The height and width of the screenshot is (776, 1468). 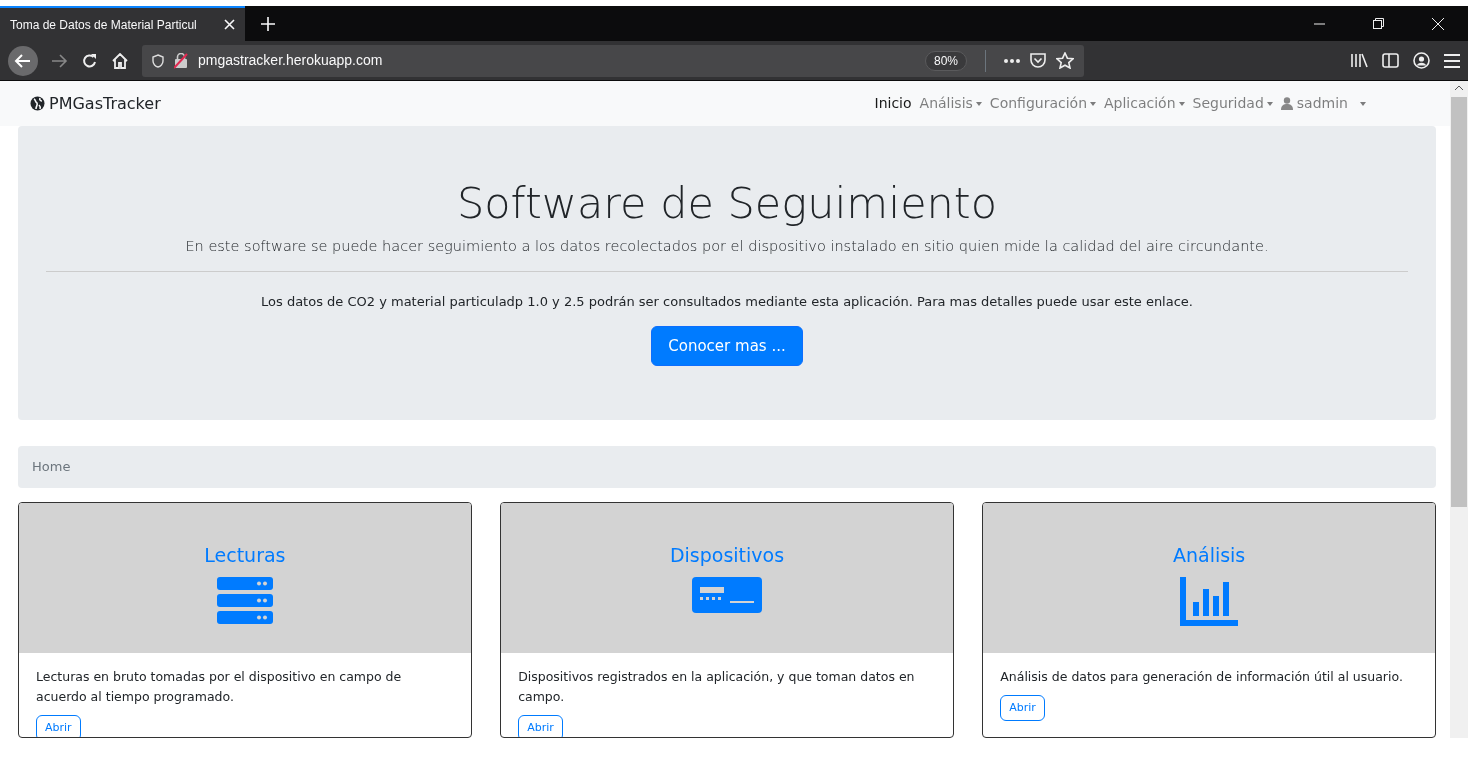 I want to click on zoom-badge: 80%, so click(x=945, y=60).